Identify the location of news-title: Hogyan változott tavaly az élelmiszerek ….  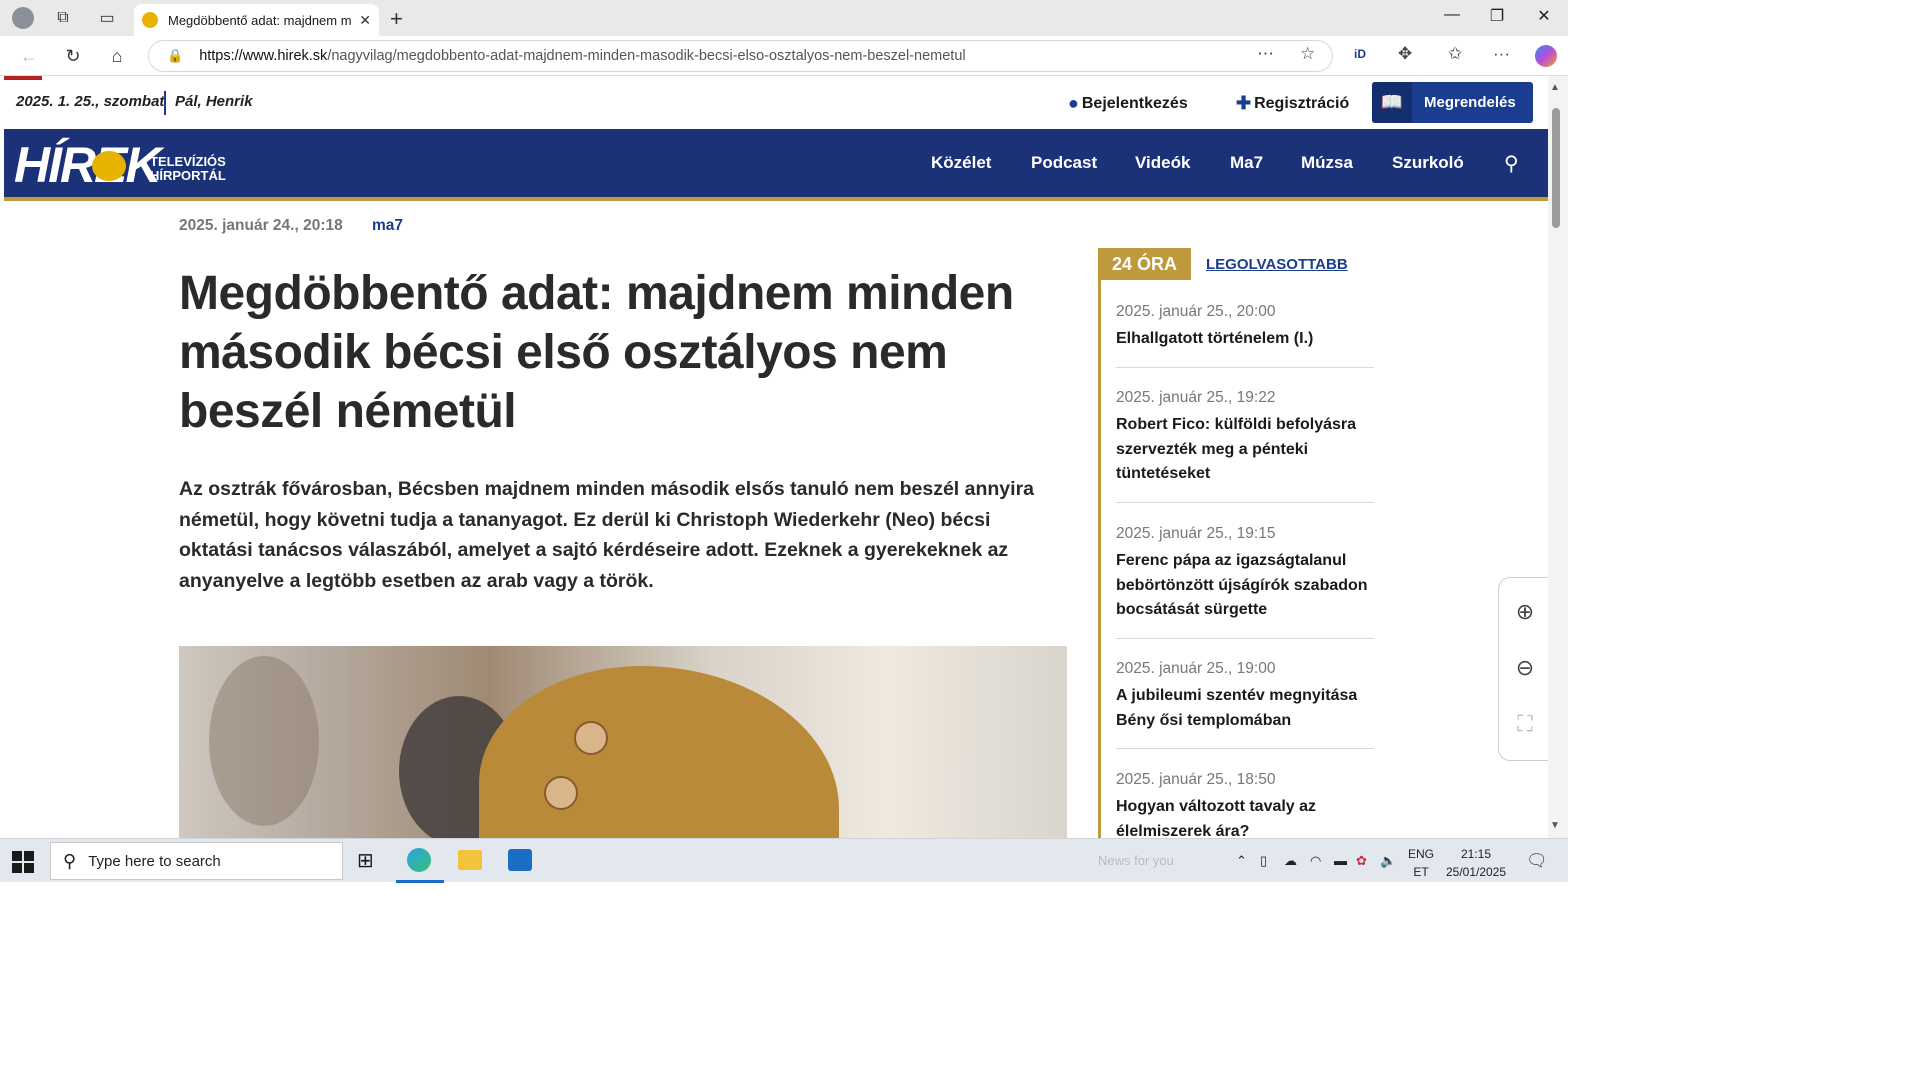
(1245, 816).